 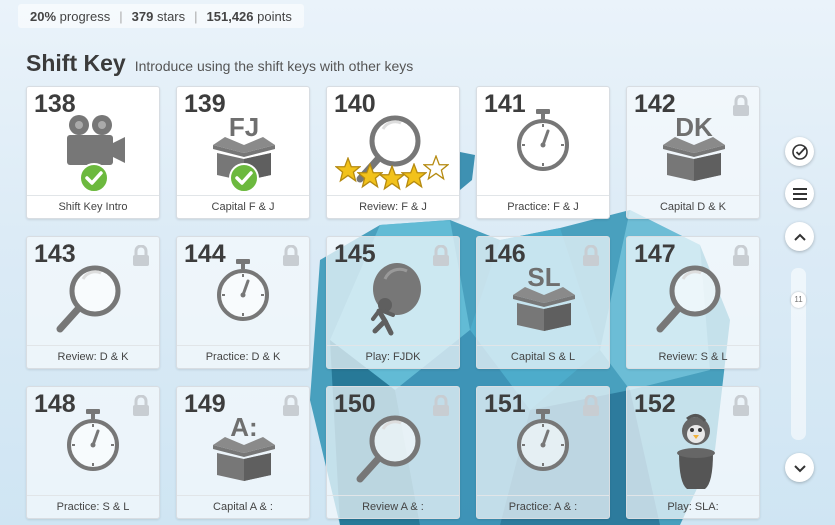 What do you see at coordinates (43, 16) in the screenshot?
I see `progress-value: 20%` at bounding box center [43, 16].